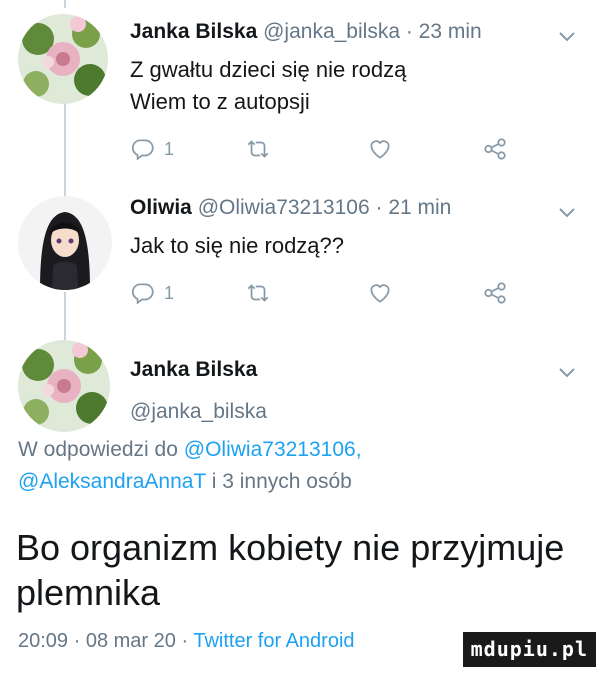  I want to click on tweet-text-line: plemnika, so click(88, 592).